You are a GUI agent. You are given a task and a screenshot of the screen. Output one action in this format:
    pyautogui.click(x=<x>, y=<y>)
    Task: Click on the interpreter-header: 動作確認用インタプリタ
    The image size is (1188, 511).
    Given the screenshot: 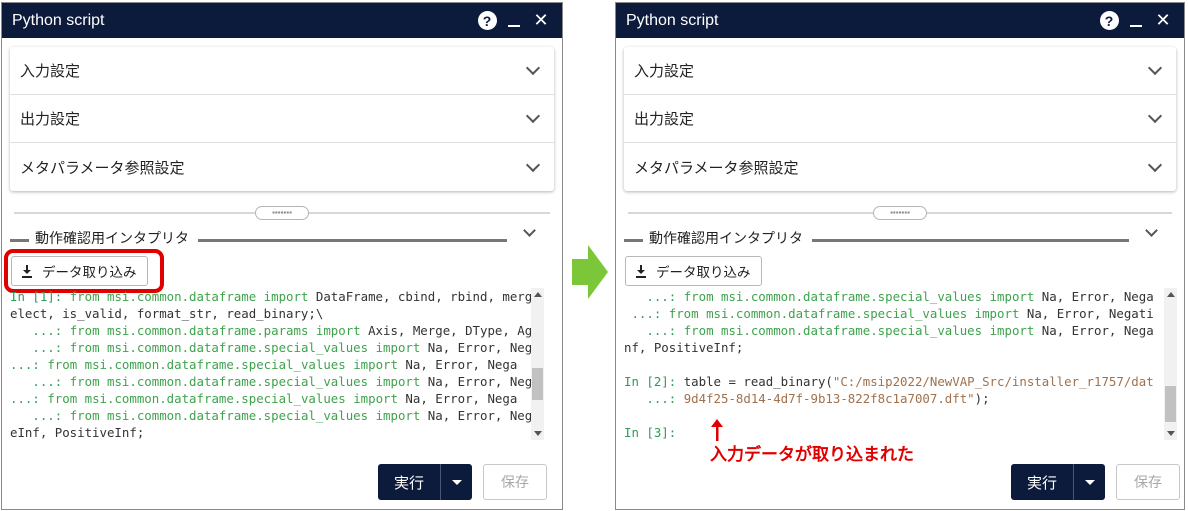 What is the action you would take?
    pyautogui.click(x=282, y=236)
    